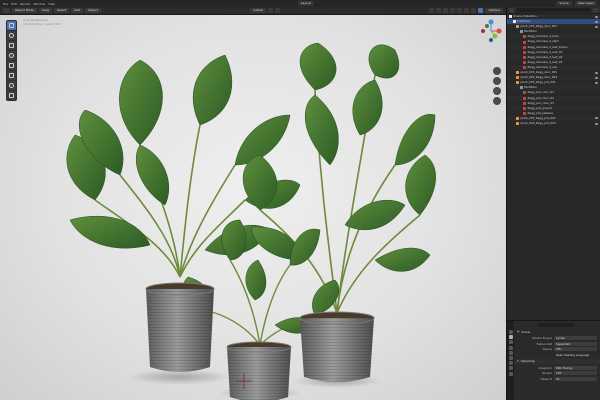  I want to click on view-layer-tab-icon, so click(510, 347).